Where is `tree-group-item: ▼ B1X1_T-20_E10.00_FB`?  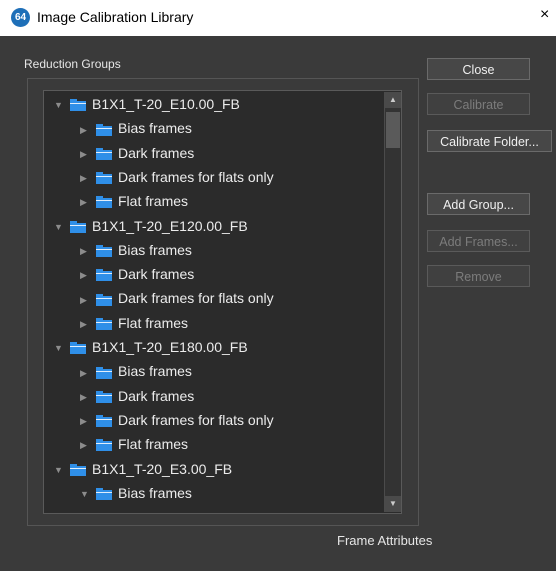 tree-group-item: ▼ B1X1_T-20_E10.00_FB is located at coordinates (147, 104).